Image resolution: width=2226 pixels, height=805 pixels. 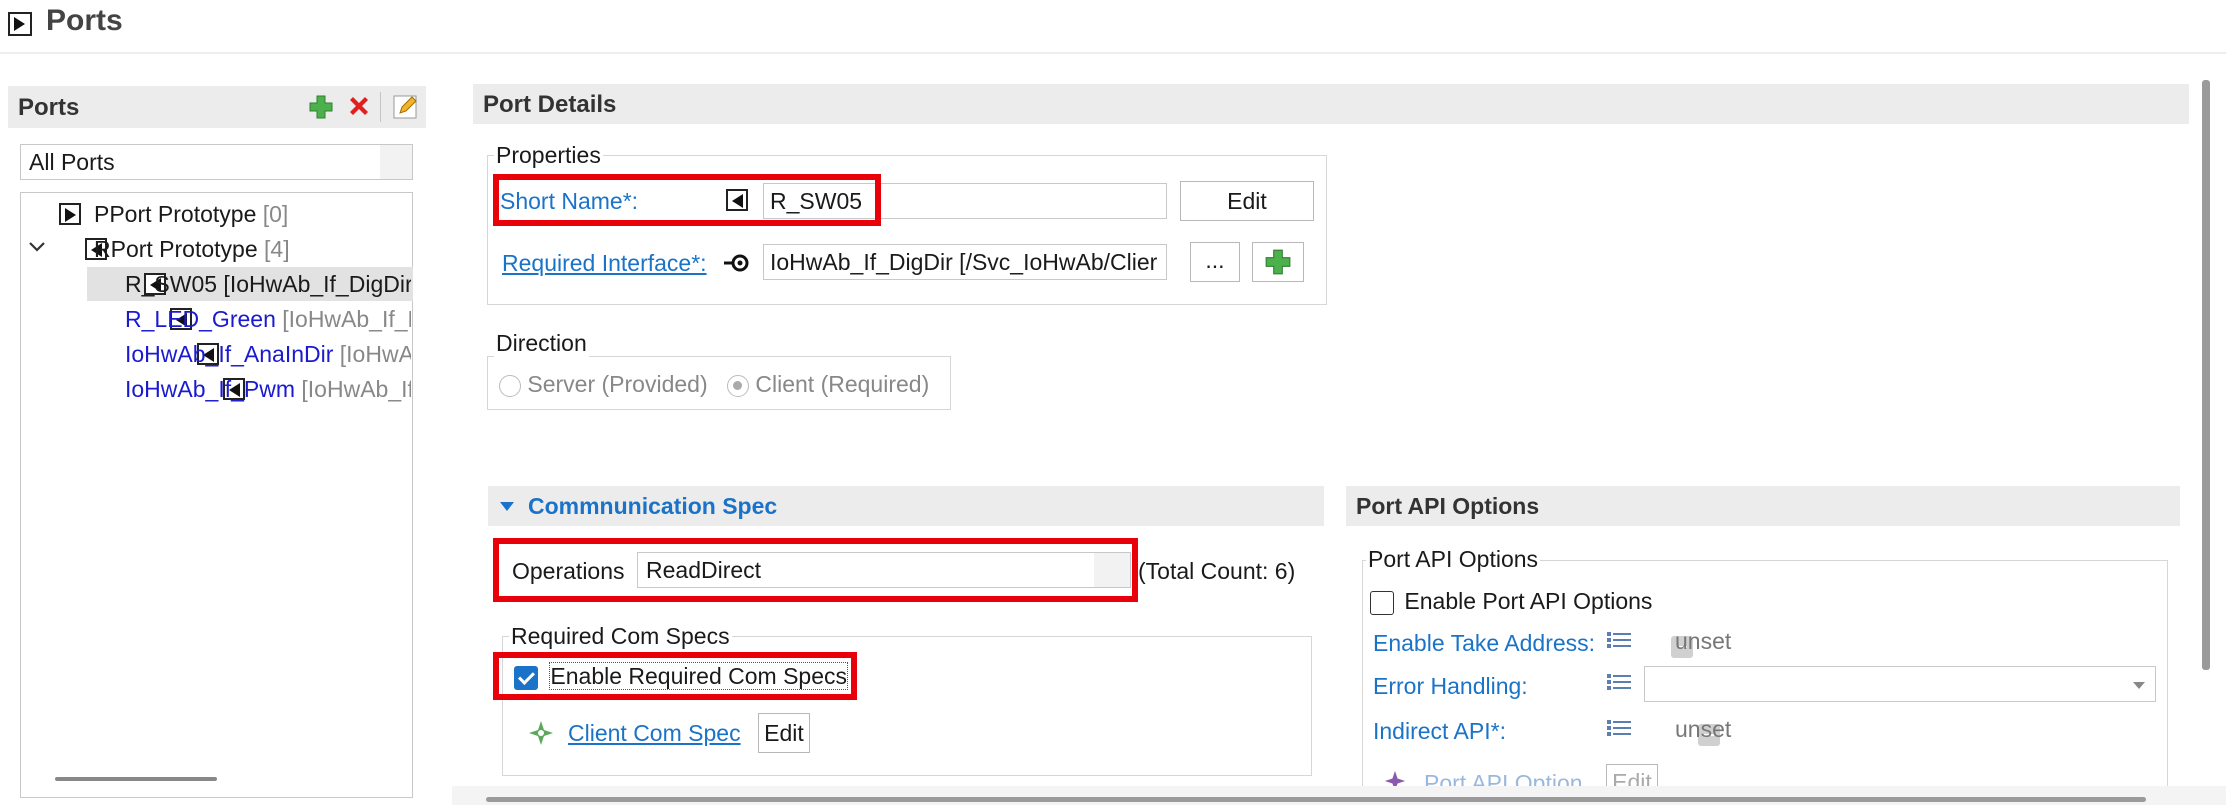 I want to click on rport-count: [4], so click(x=277, y=249).